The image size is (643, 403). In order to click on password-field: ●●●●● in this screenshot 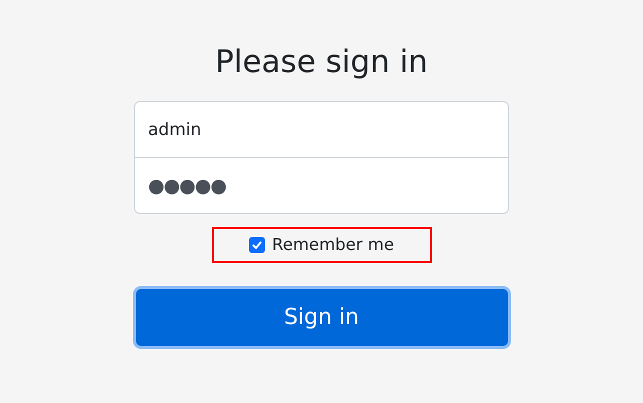, I will do `click(321, 185)`.